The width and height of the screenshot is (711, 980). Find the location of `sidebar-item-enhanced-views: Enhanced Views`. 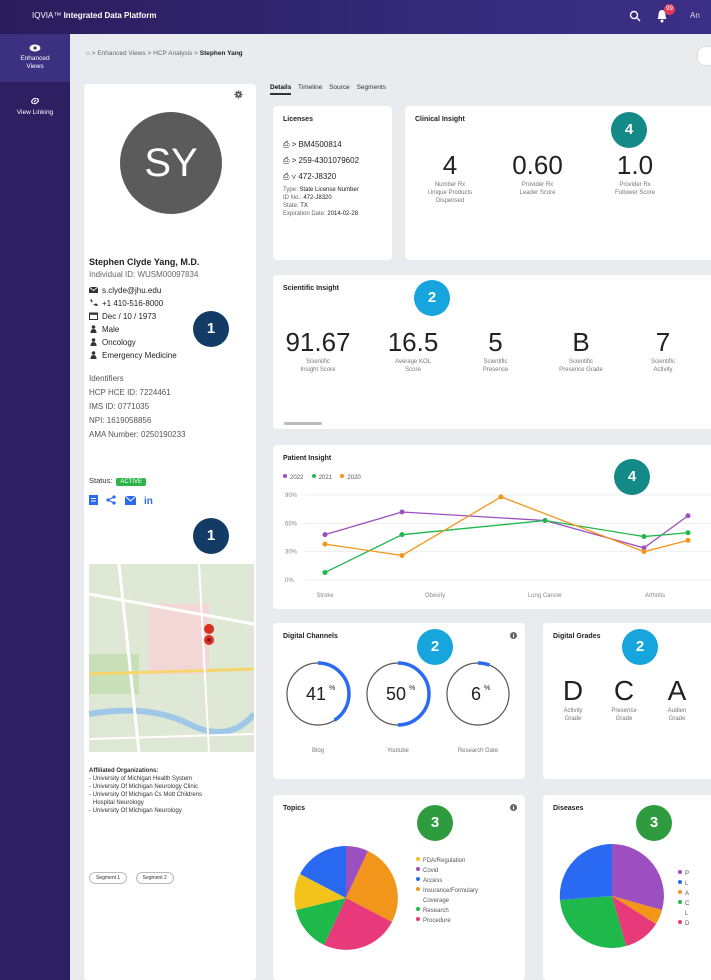

sidebar-item-enhanced-views: Enhanced Views is located at coordinates (35, 58).